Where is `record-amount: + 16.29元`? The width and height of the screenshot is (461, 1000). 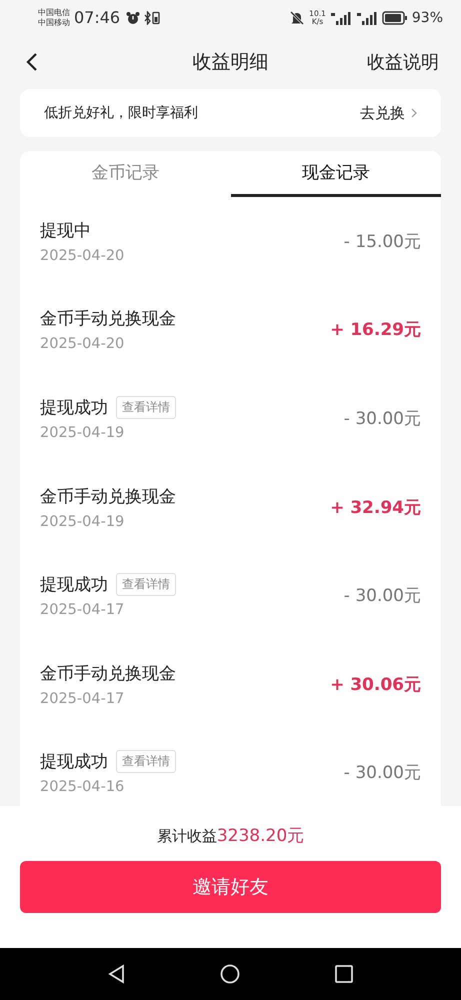 record-amount: + 16.29元 is located at coordinates (375, 330).